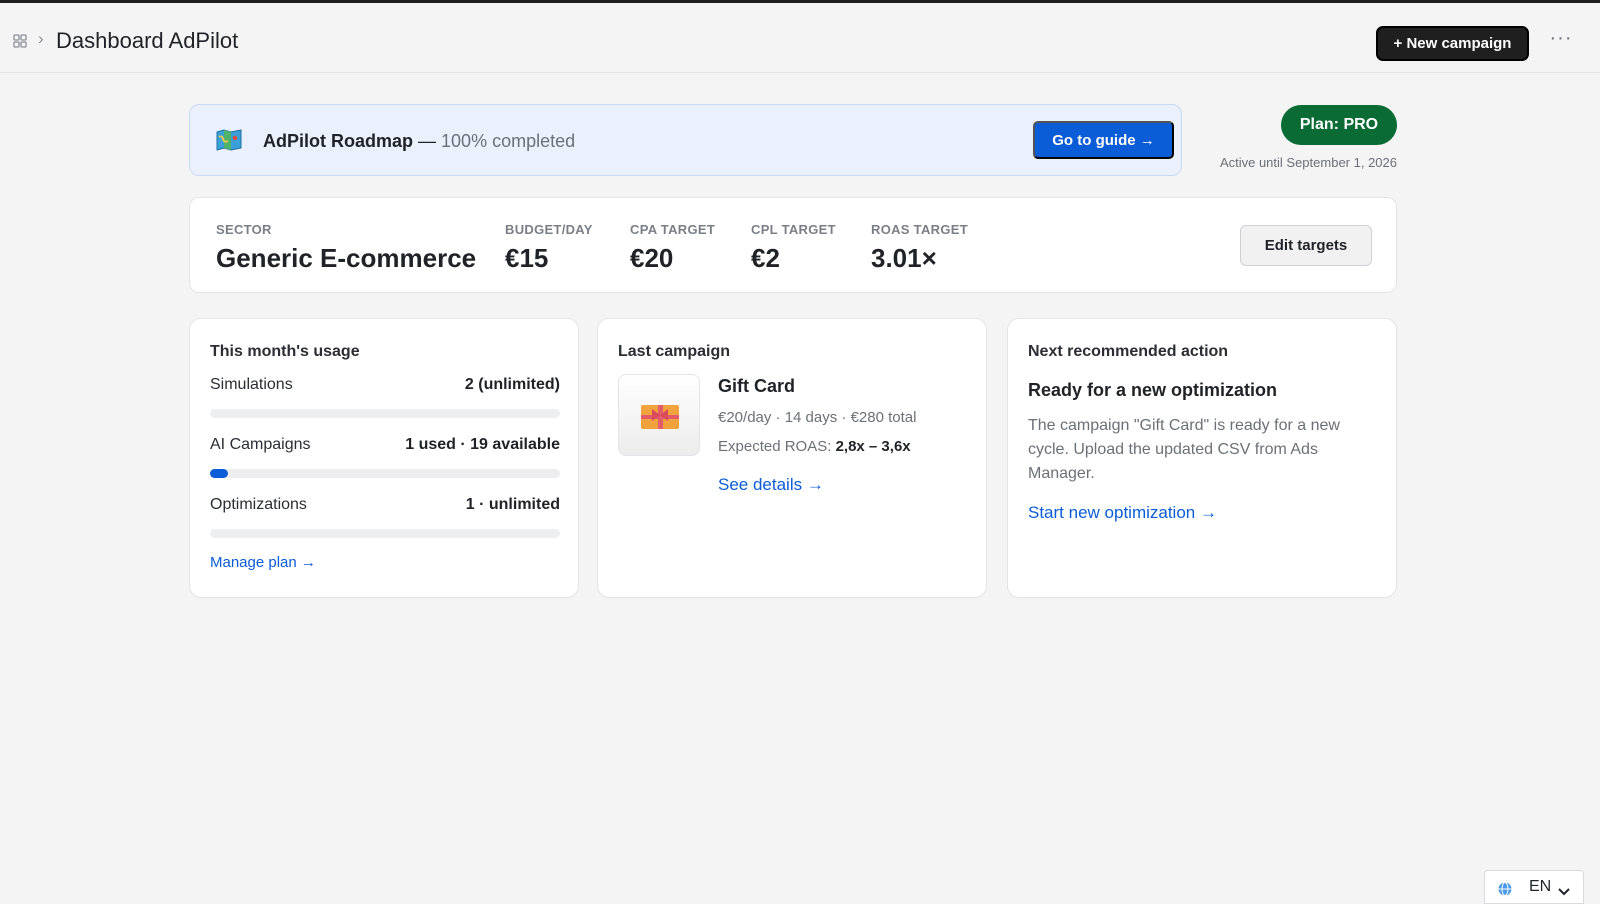 The height and width of the screenshot is (904, 1600). I want to click on campaign-roas-label: Expected ROAS:, so click(777, 446).